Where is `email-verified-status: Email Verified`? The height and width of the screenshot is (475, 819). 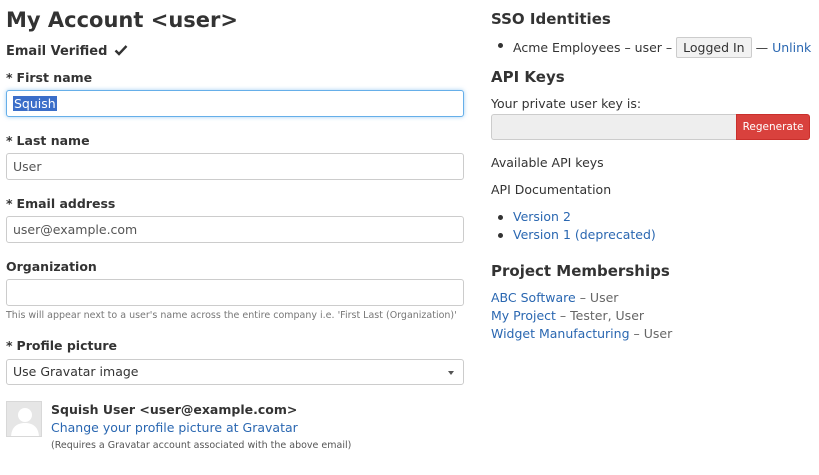 email-verified-status: Email Verified is located at coordinates (67, 51).